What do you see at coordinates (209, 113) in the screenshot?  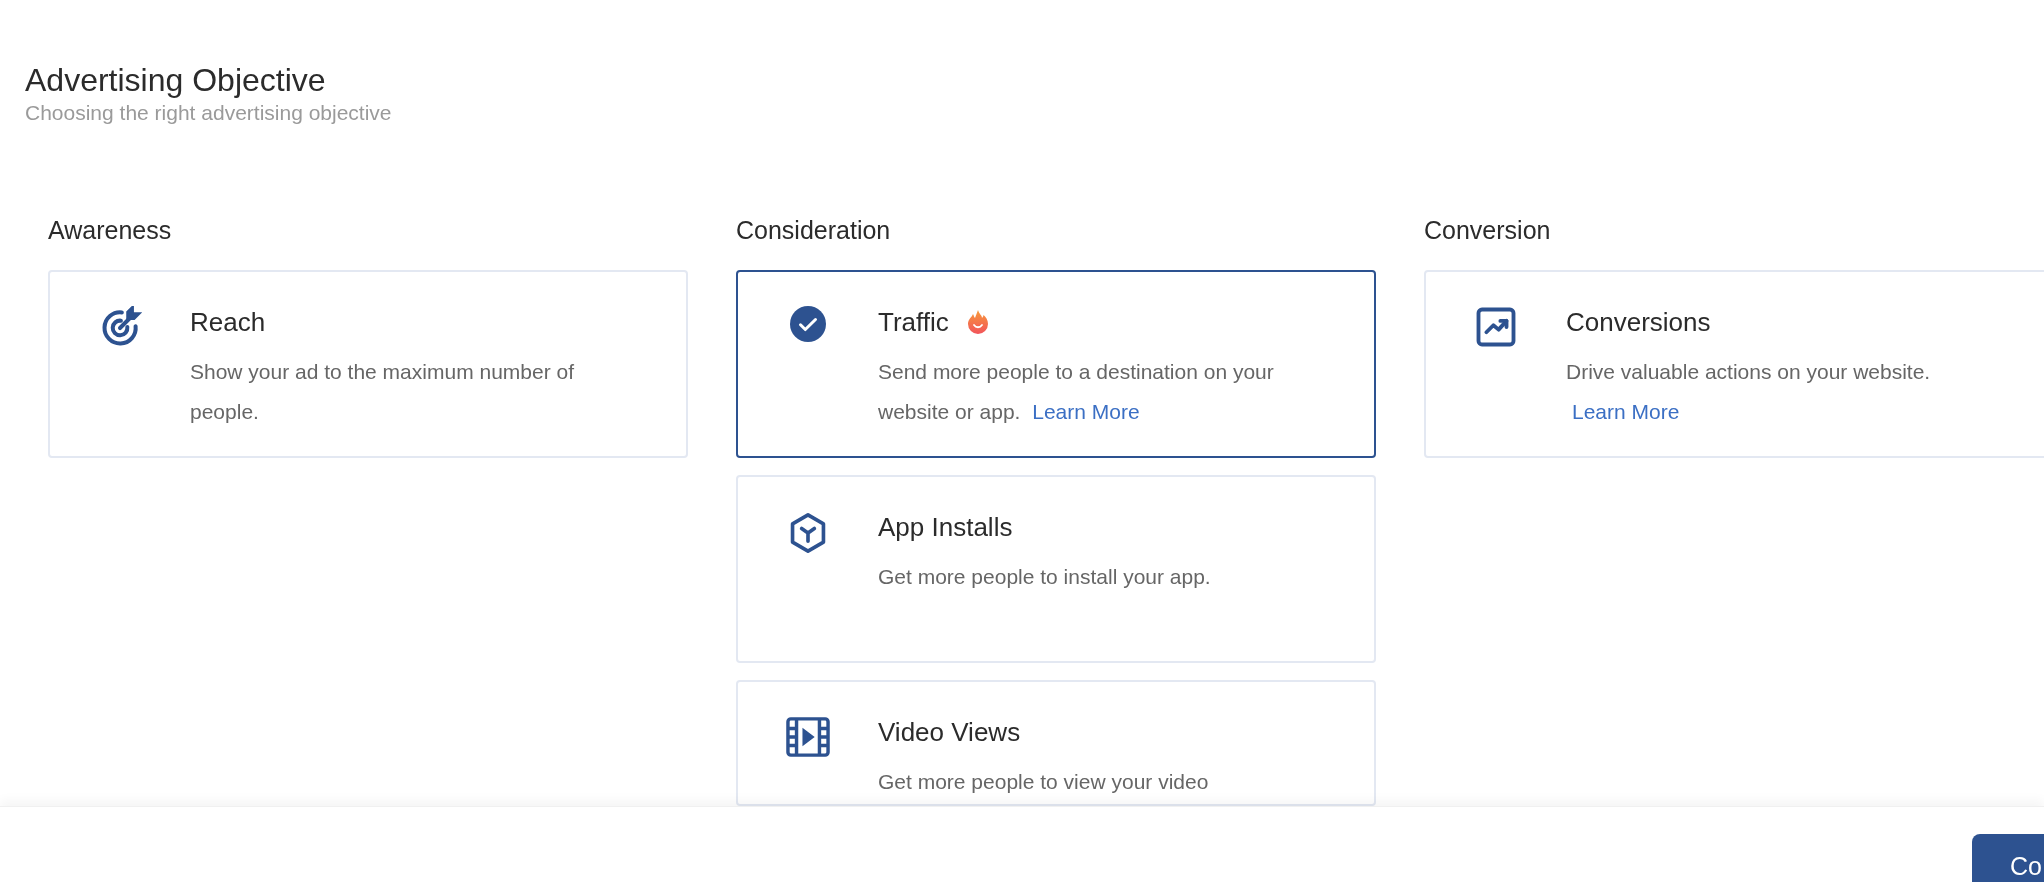 I see `page-subtitle: Choosing the right advertising objective` at bounding box center [209, 113].